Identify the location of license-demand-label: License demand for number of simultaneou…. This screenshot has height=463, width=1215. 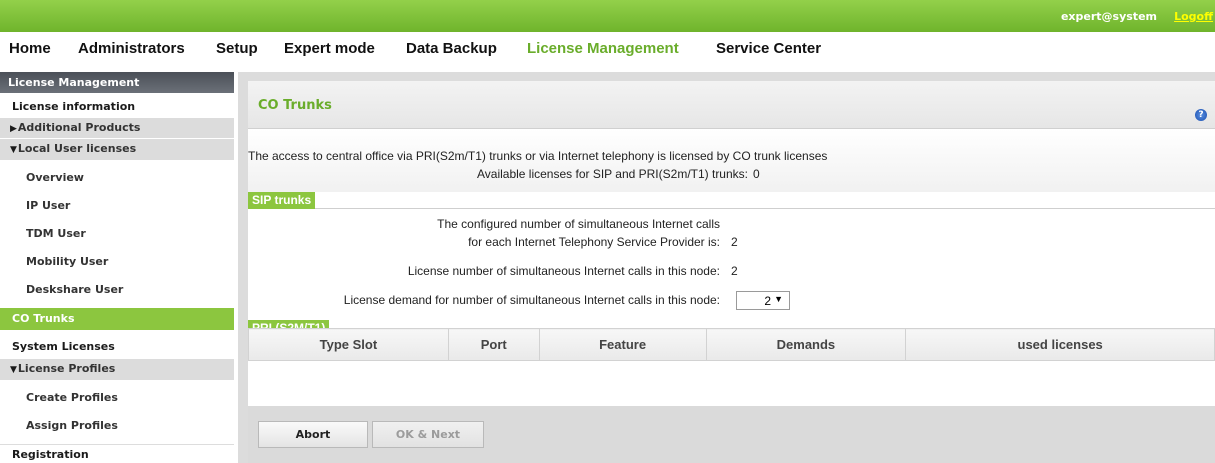
(531, 300).